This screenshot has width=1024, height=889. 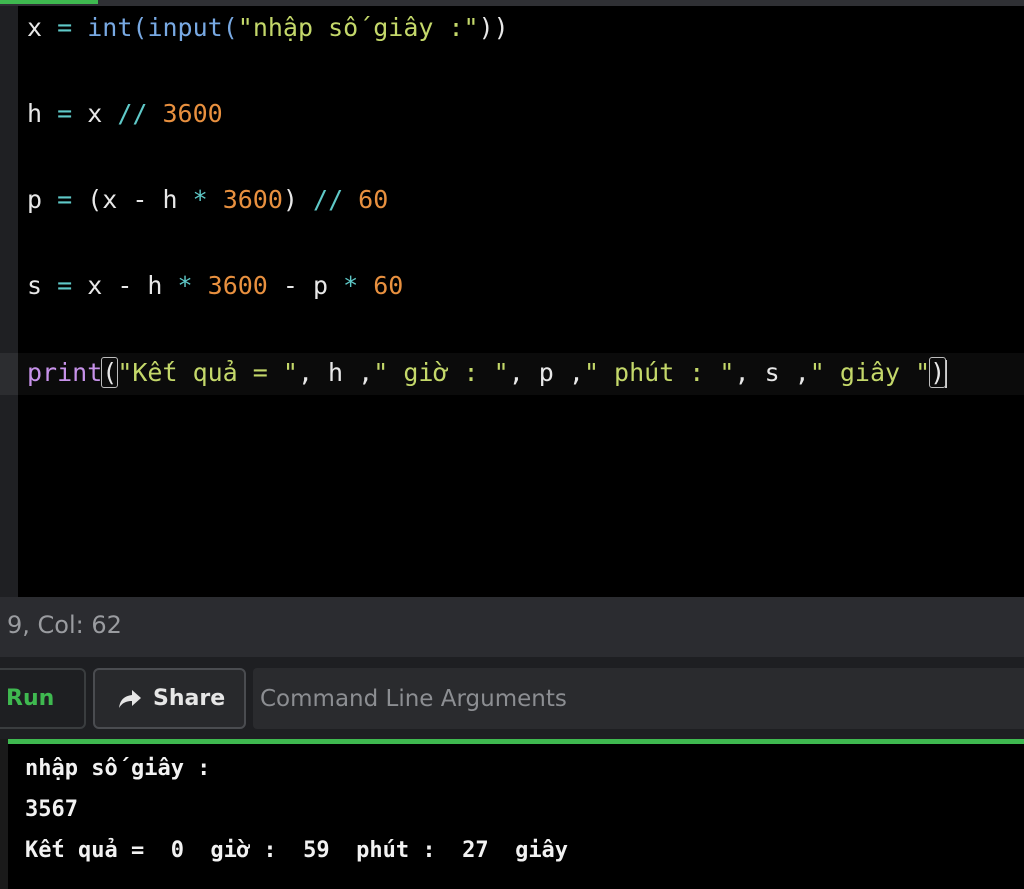 What do you see at coordinates (125, 114) in the screenshot?
I see `code-line-2: h = x // 3600` at bounding box center [125, 114].